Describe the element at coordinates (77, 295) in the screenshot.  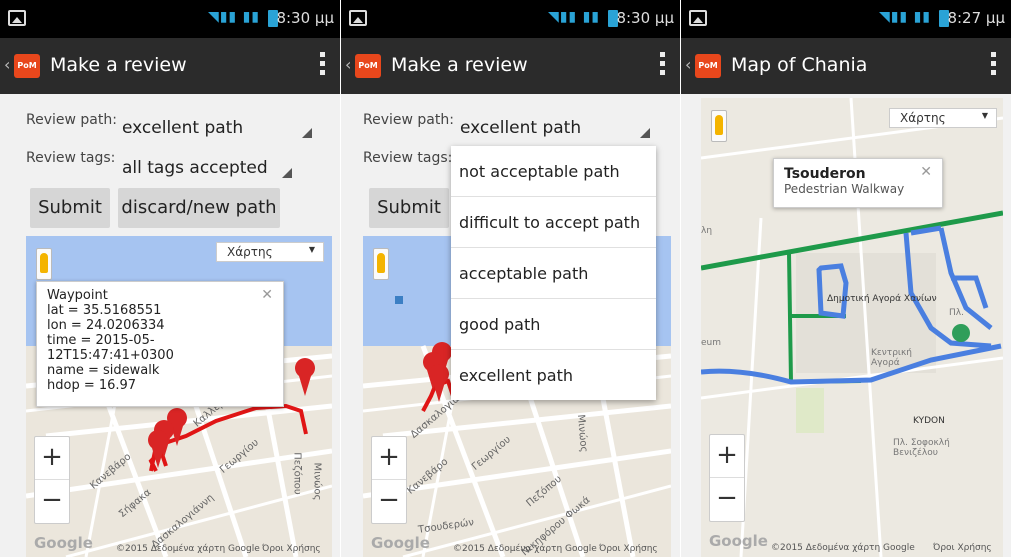
I see `infowindow-title: Waypoint` at that location.